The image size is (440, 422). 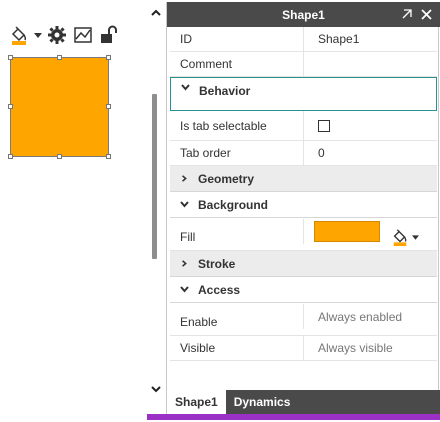 I want to click on id-value-field: Shape1, so click(x=370, y=39).